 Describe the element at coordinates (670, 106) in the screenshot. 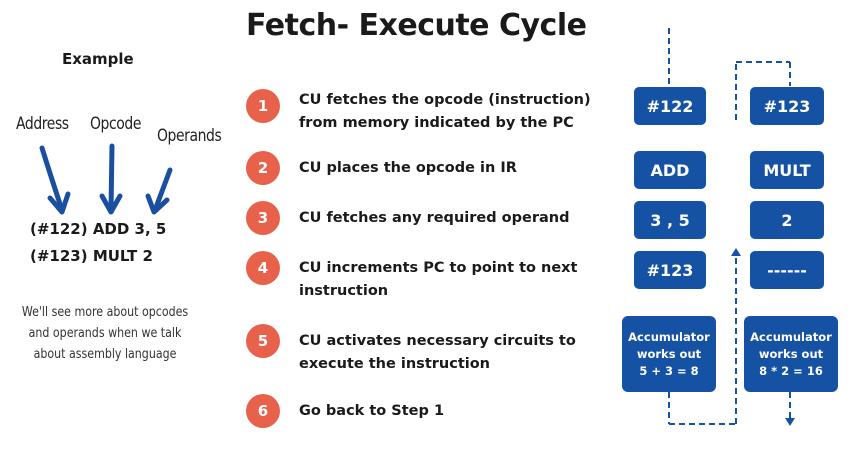

I see `col1-address-box: #122` at that location.